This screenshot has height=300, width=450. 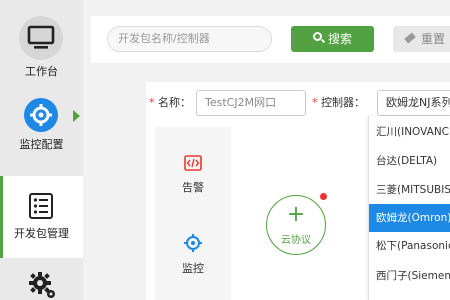 What do you see at coordinates (76, 116) in the screenshot?
I see `active-arrow-icon` at bounding box center [76, 116].